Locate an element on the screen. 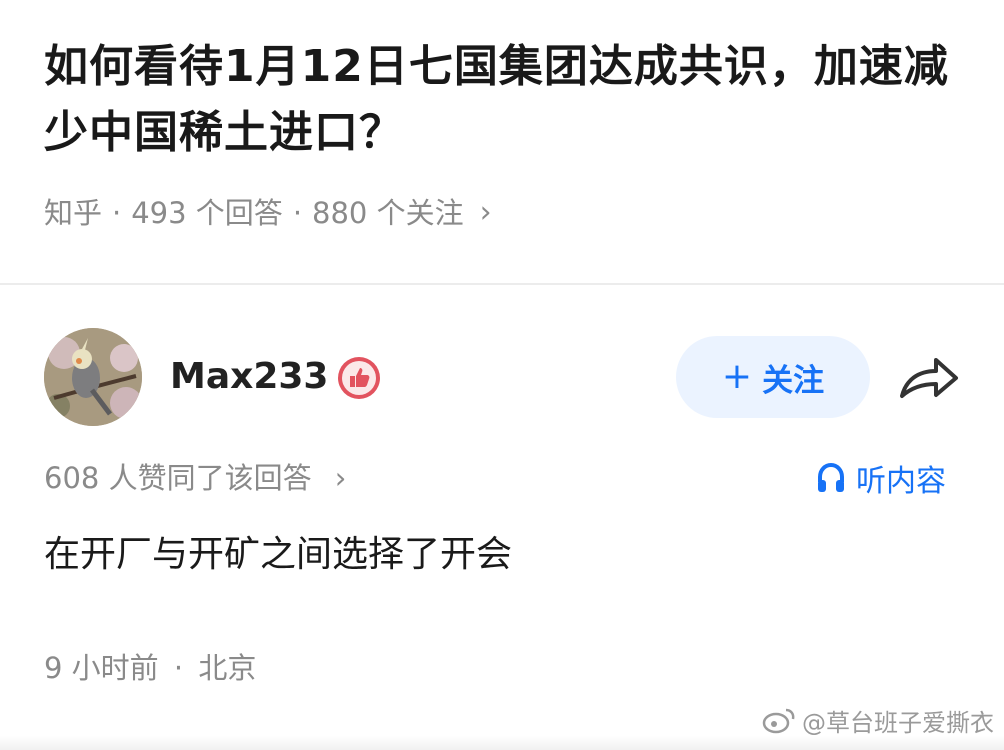  question-meta: 知乎 · 493 个回答 · 880 个关注 › is located at coordinates (268, 213).